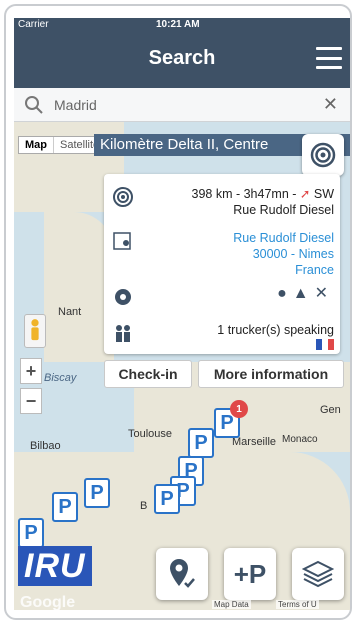 The height and width of the screenshot is (624, 357). I want to click on layers-icon, so click(318, 574).